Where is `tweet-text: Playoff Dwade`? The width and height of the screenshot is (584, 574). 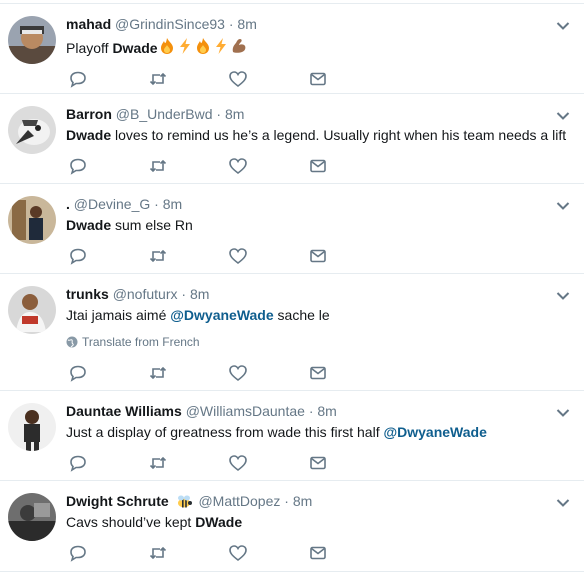
tweet-text: Playoff Dwade is located at coordinates (157, 48).